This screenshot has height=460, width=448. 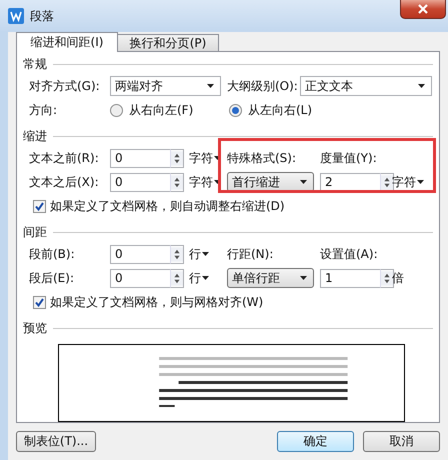 What do you see at coordinates (350, 182) in the screenshot?
I see `number-field: 2` at bounding box center [350, 182].